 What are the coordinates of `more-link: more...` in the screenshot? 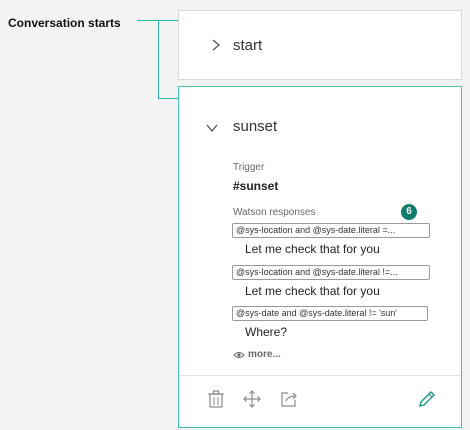 It's located at (257, 354).